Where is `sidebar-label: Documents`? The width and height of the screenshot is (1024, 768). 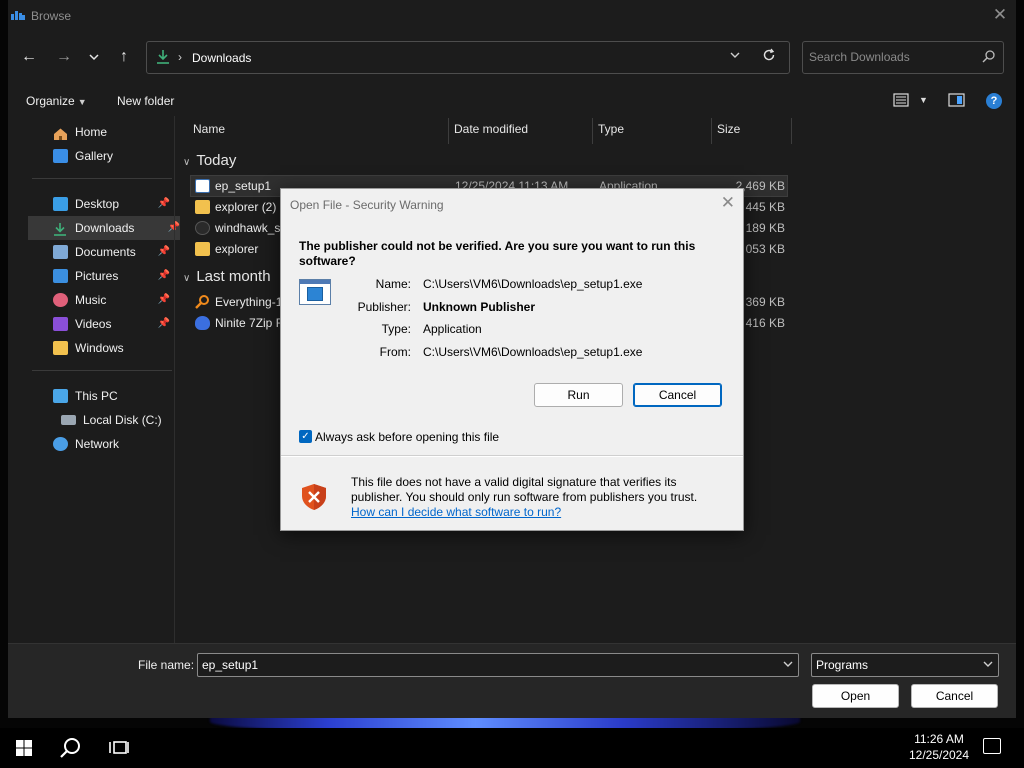 sidebar-label: Documents is located at coordinates (105, 252).